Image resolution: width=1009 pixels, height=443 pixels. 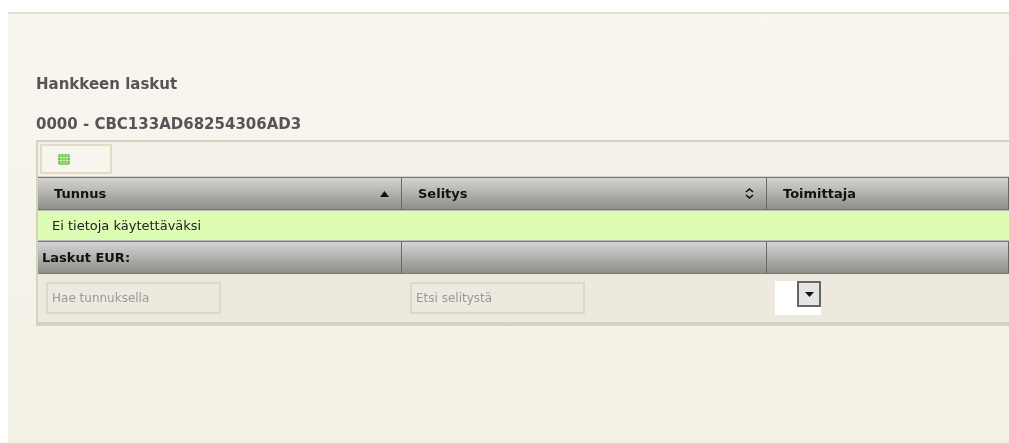 What do you see at coordinates (497, 298) in the screenshot?
I see `filter-field: Etsi selitystä` at bounding box center [497, 298].